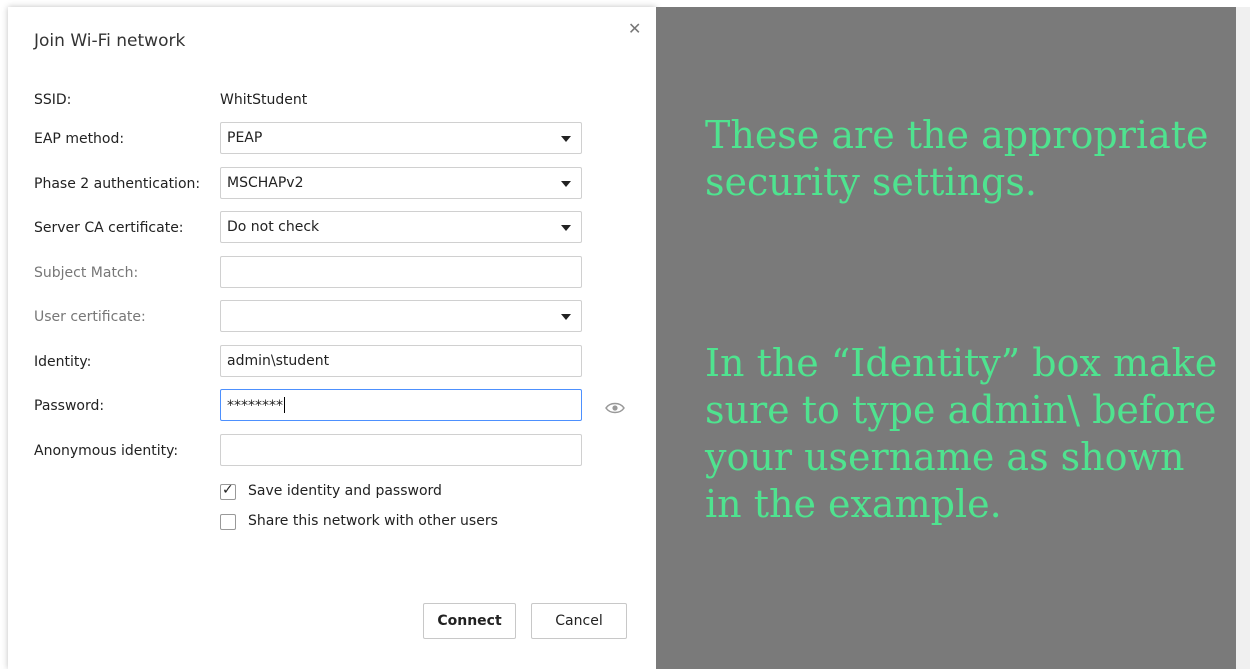 This screenshot has height=669, width=1250. What do you see at coordinates (106, 451) in the screenshot?
I see `anonymous-identity-label: Anonymous identity:` at bounding box center [106, 451].